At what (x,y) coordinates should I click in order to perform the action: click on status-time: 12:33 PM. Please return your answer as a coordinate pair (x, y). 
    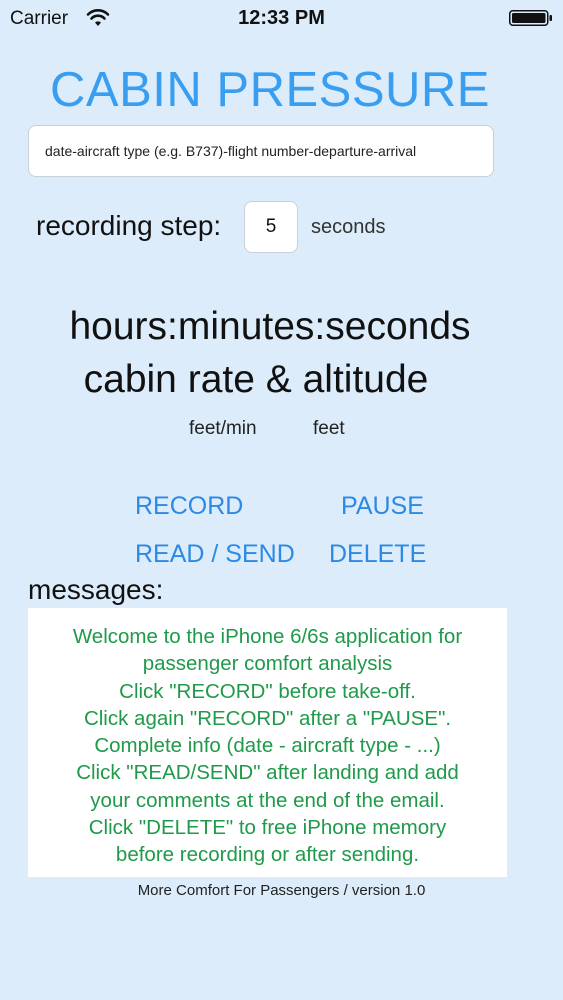
    Looking at the image, I should click on (281, 18).